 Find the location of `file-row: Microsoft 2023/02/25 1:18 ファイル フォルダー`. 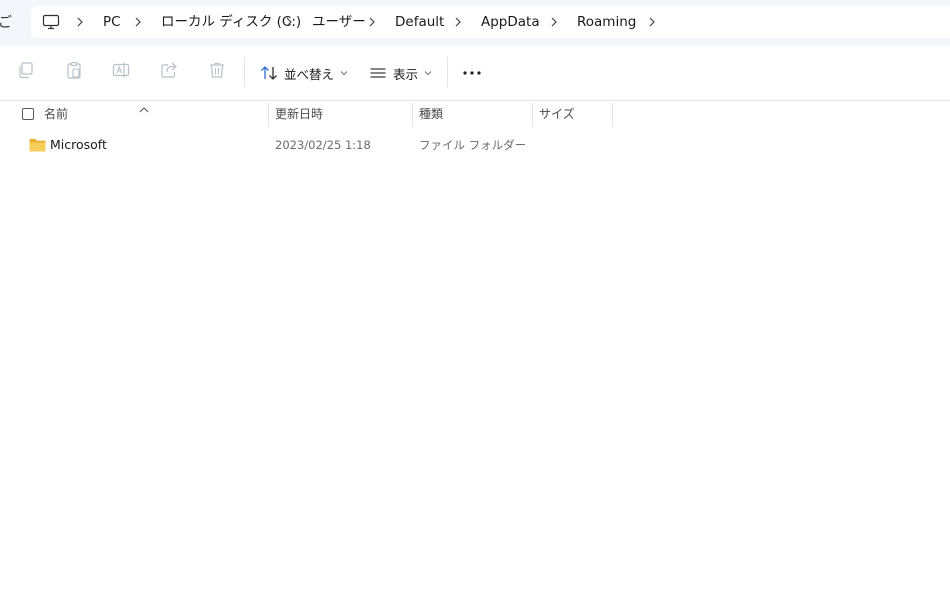

file-row: Microsoft 2023/02/25 1:18 ファイル フォルダー is located at coordinates (475, 145).